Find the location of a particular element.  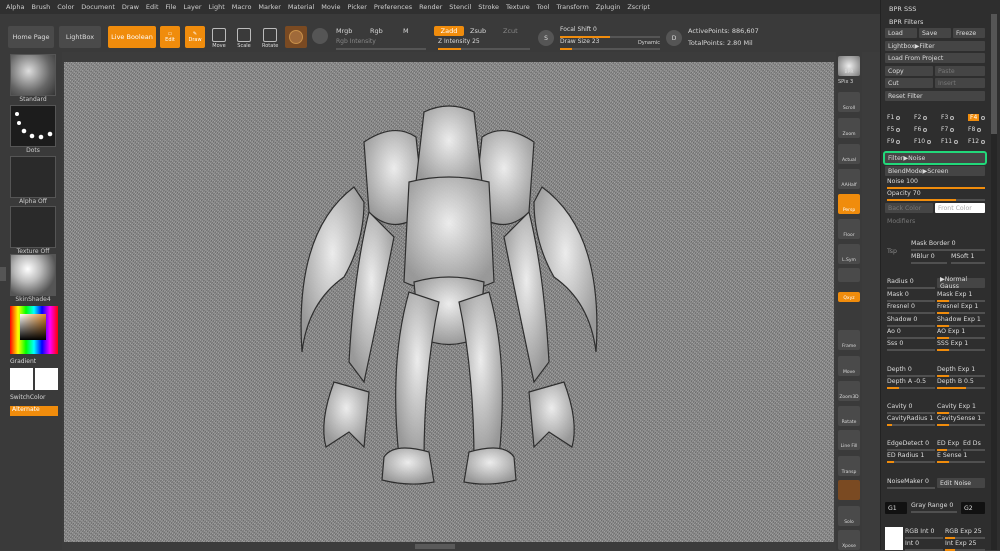

filter-slot-f4: F4 is located at coordinates (977, 117).